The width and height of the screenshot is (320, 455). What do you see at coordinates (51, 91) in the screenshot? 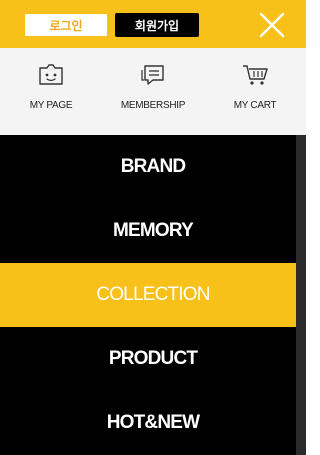
I see `quick-link-my-page: MY PAGE` at bounding box center [51, 91].